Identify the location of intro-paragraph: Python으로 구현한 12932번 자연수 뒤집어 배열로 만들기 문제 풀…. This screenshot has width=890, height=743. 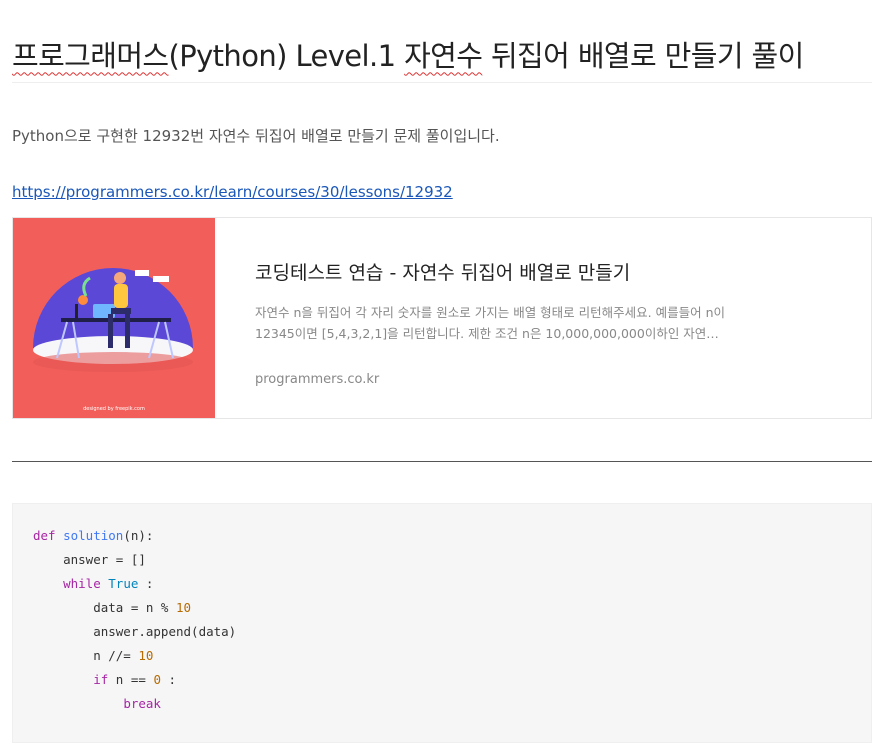
(256, 136).